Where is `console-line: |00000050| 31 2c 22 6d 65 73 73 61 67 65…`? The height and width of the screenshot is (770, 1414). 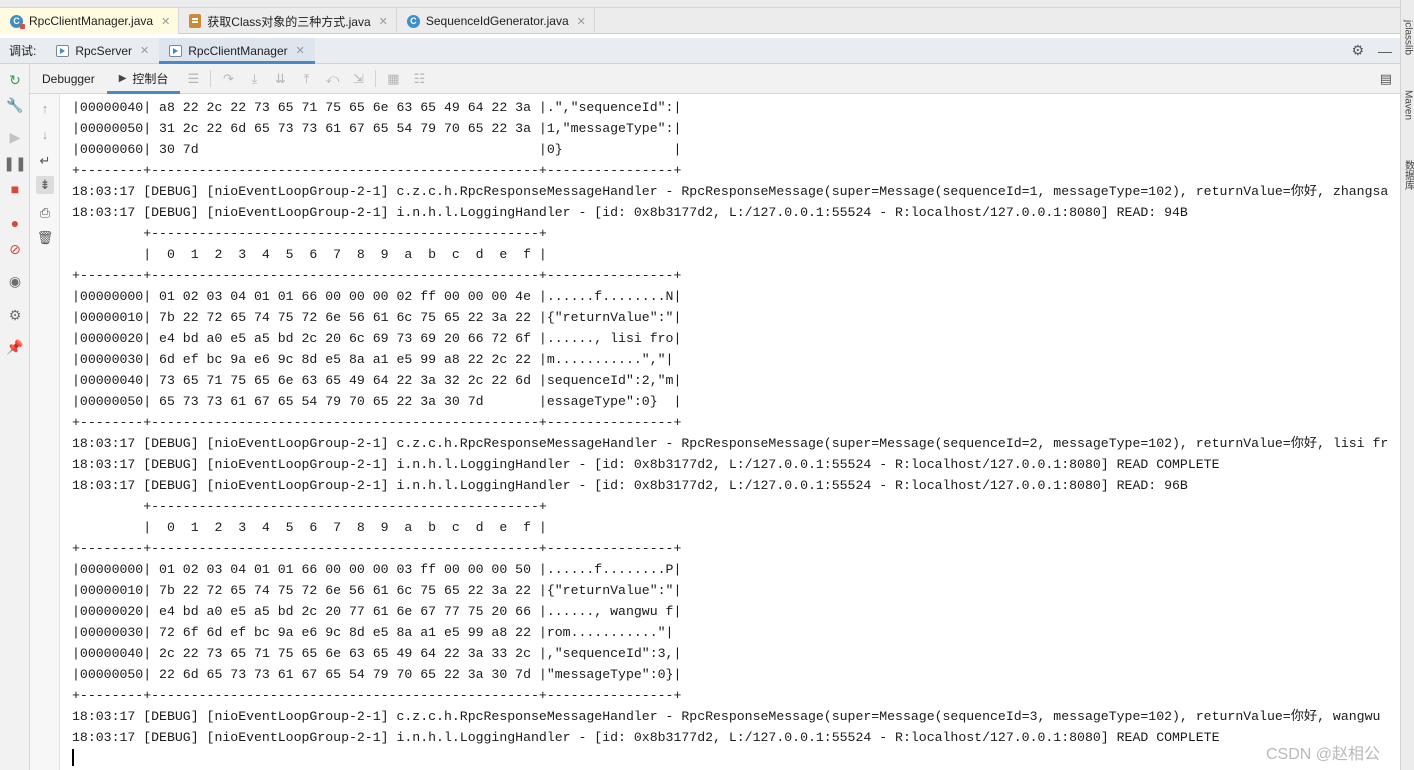
console-line: |00000050| 31 2c 22 6d 65 73 73 61 67 65… is located at coordinates (377, 128).